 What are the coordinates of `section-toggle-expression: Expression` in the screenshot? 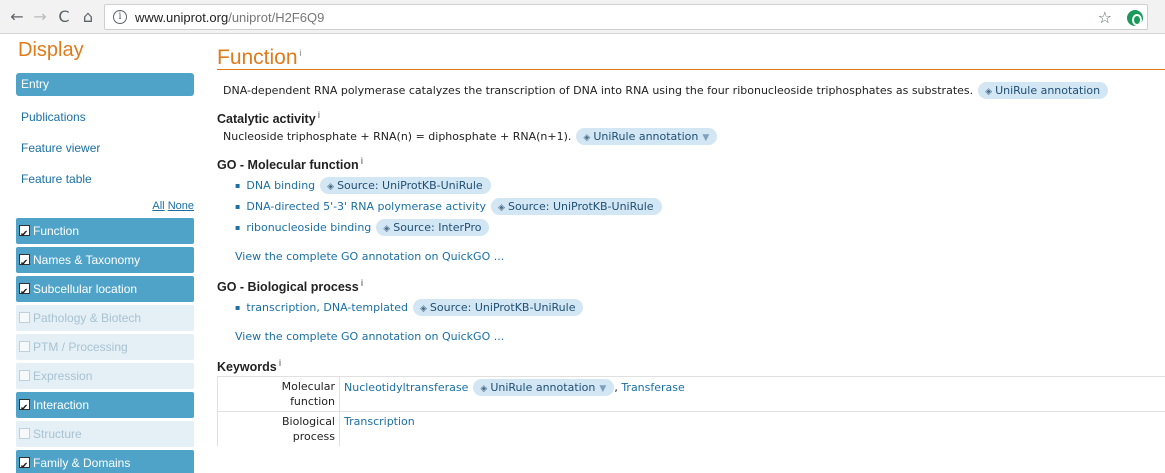 It's located at (105, 376).